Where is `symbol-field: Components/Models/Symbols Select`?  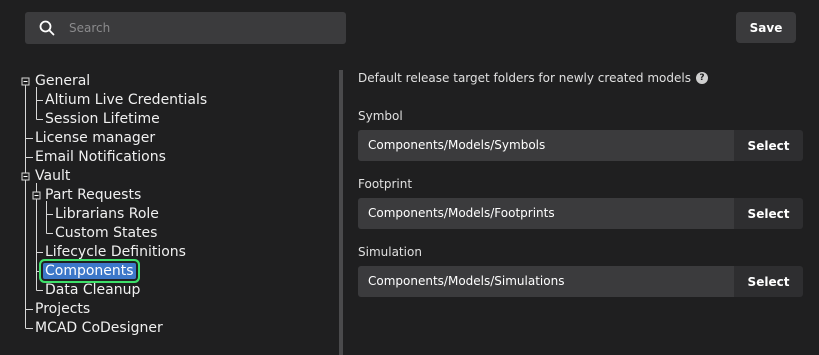 symbol-field: Components/Models/Symbols Select is located at coordinates (580, 145).